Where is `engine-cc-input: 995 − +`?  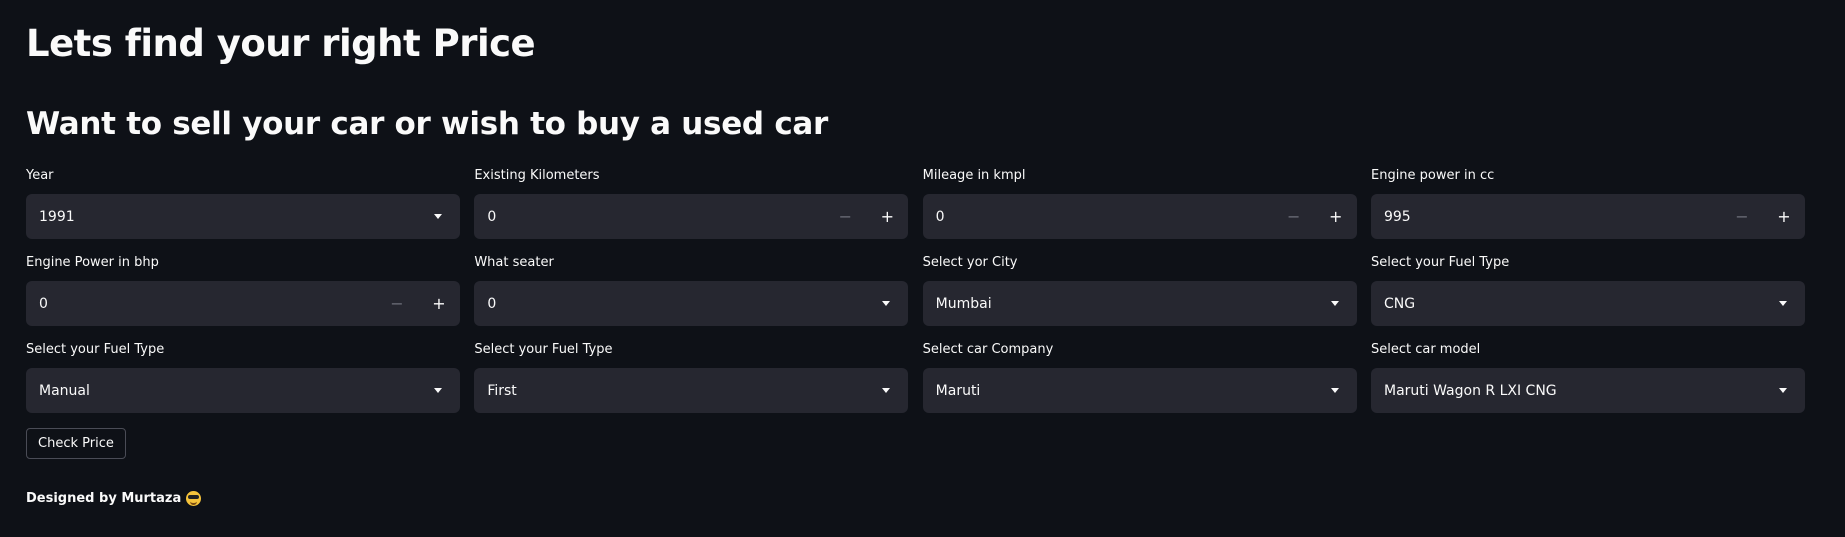
engine-cc-input: 995 − + is located at coordinates (1587, 216).